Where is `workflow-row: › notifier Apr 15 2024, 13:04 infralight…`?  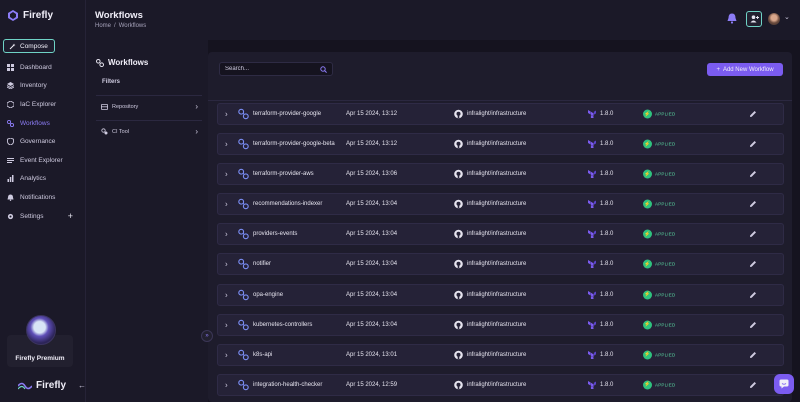
workflow-row: › notifier Apr 15 2024, 13:04 infralight… is located at coordinates (500, 264).